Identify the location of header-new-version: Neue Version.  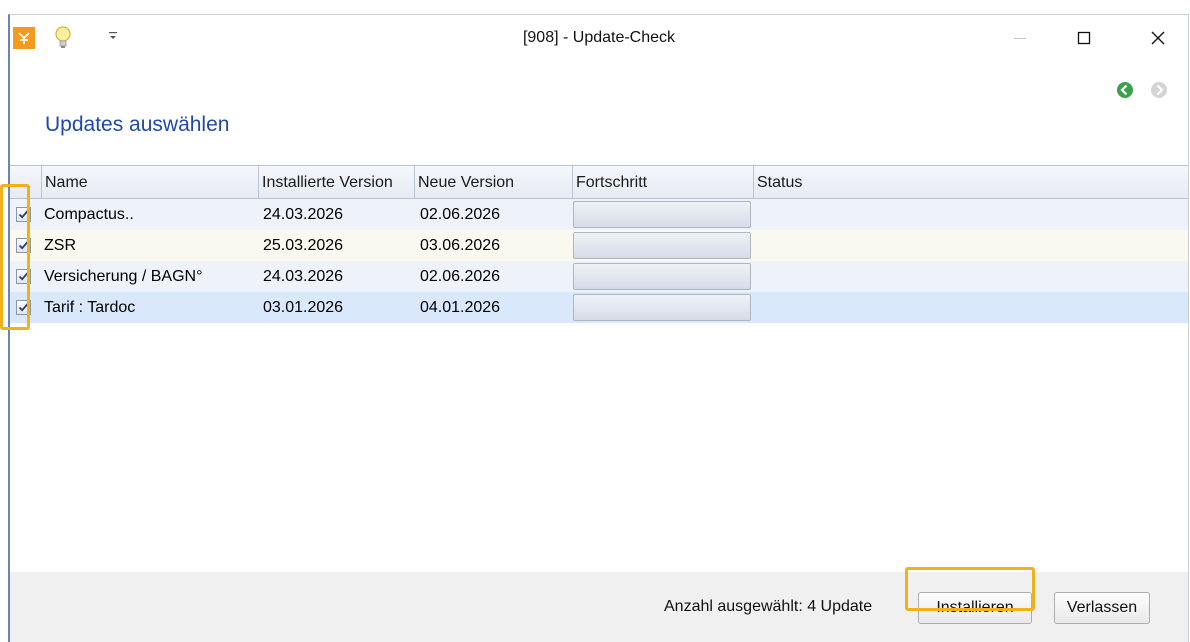
(493, 182).